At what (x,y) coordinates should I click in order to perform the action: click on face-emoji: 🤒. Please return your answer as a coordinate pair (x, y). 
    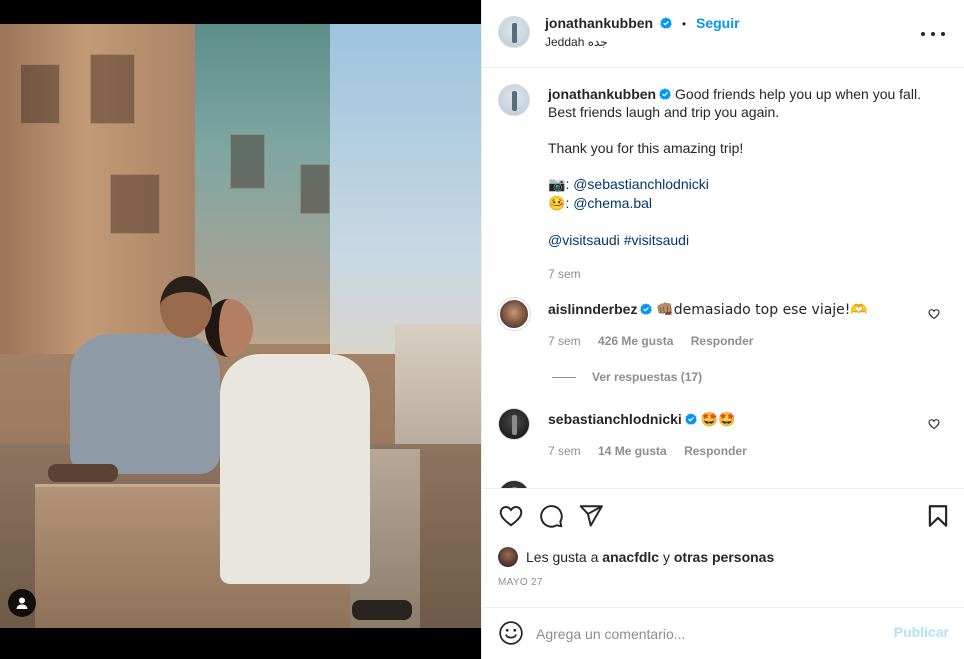
    Looking at the image, I should click on (557, 204).